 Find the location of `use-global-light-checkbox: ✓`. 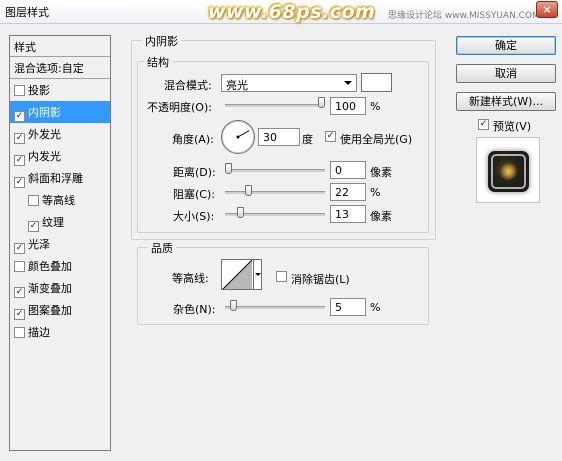

use-global-light-checkbox: ✓ is located at coordinates (330, 136).